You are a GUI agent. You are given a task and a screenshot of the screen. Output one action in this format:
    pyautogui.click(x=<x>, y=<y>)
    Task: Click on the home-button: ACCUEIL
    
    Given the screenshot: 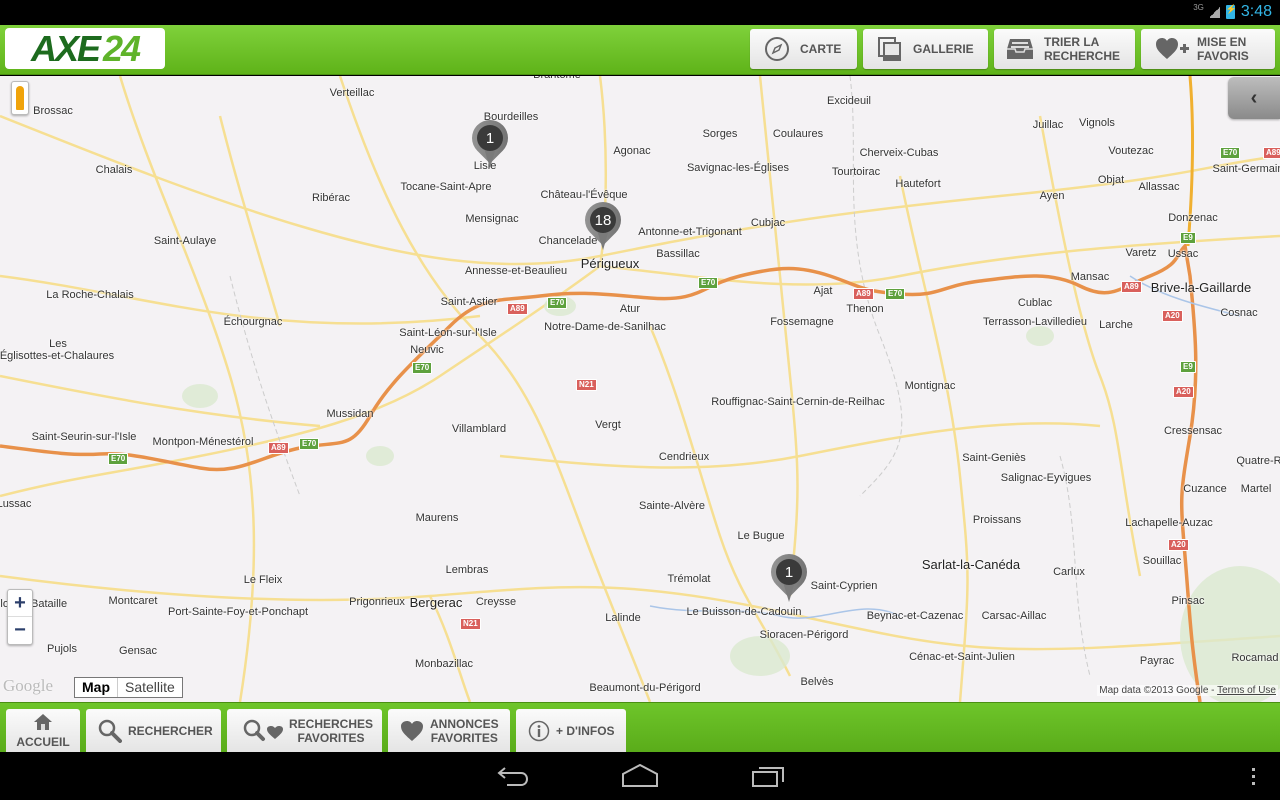 What is the action you would take?
    pyautogui.click(x=43, y=731)
    